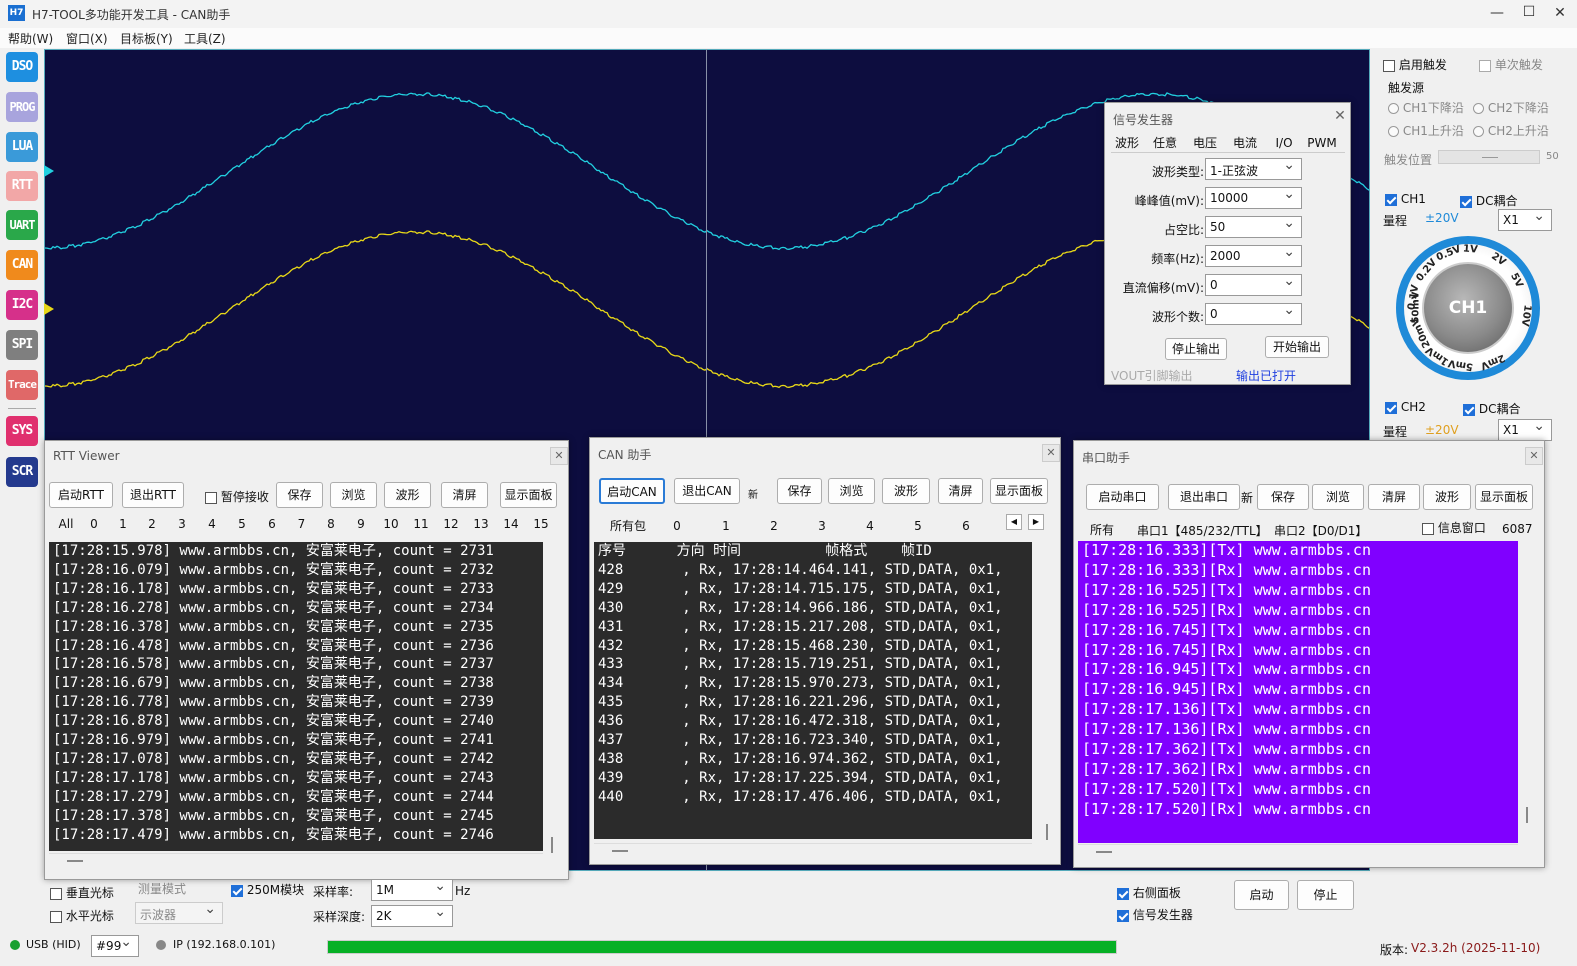 This screenshot has height=966, width=1577. Describe the element at coordinates (918, 526) in the screenshot. I see `can-tabs-tab-5: 5` at that location.